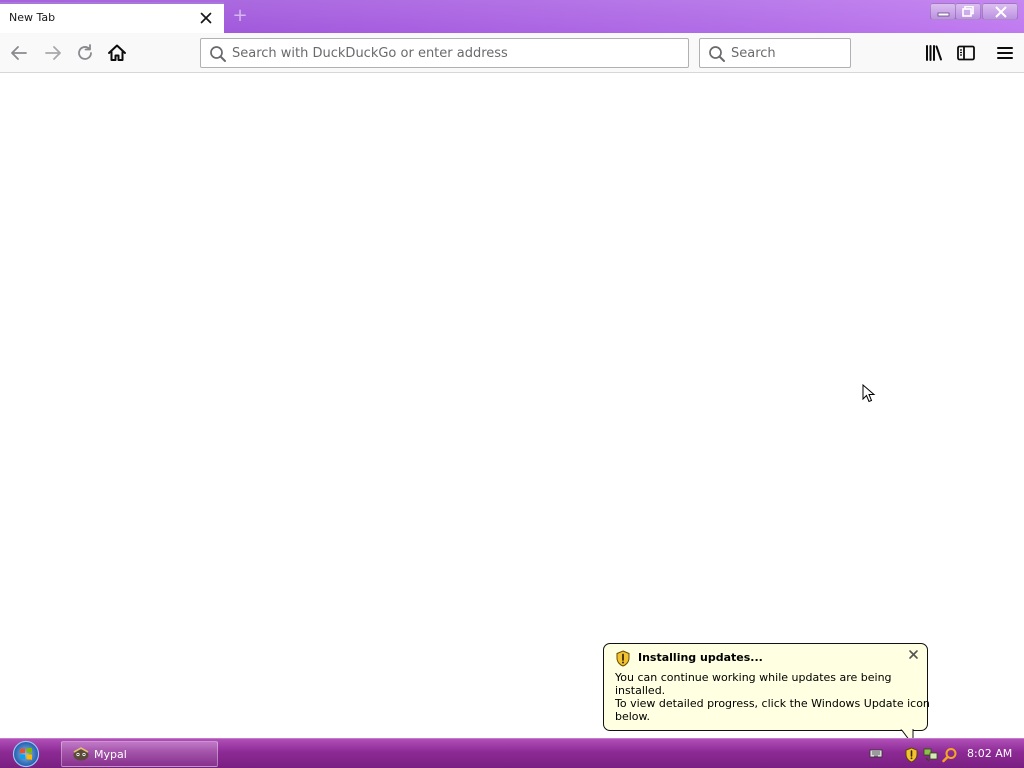 The image size is (1024, 768). Describe the element at coordinates (869, 395) in the screenshot. I see `mouse-pointer-icon` at that location.